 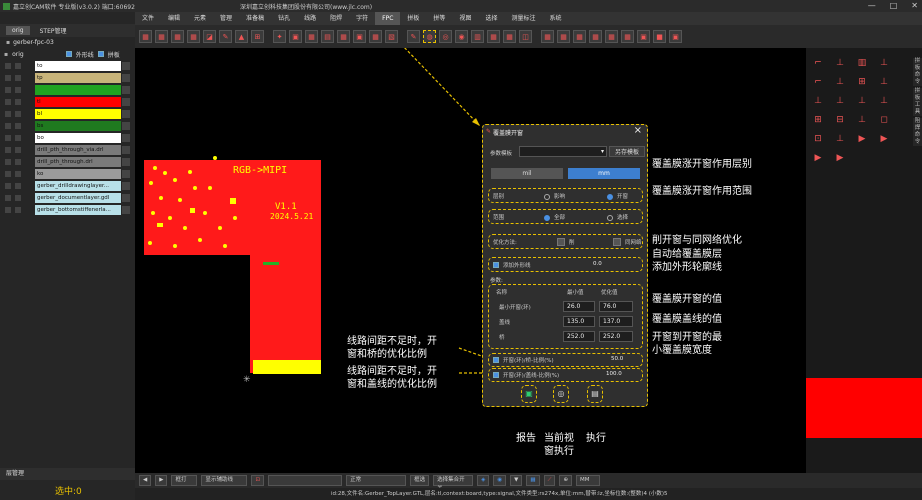 I want to click on menu-item-15: 系统, so click(x=555, y=18).